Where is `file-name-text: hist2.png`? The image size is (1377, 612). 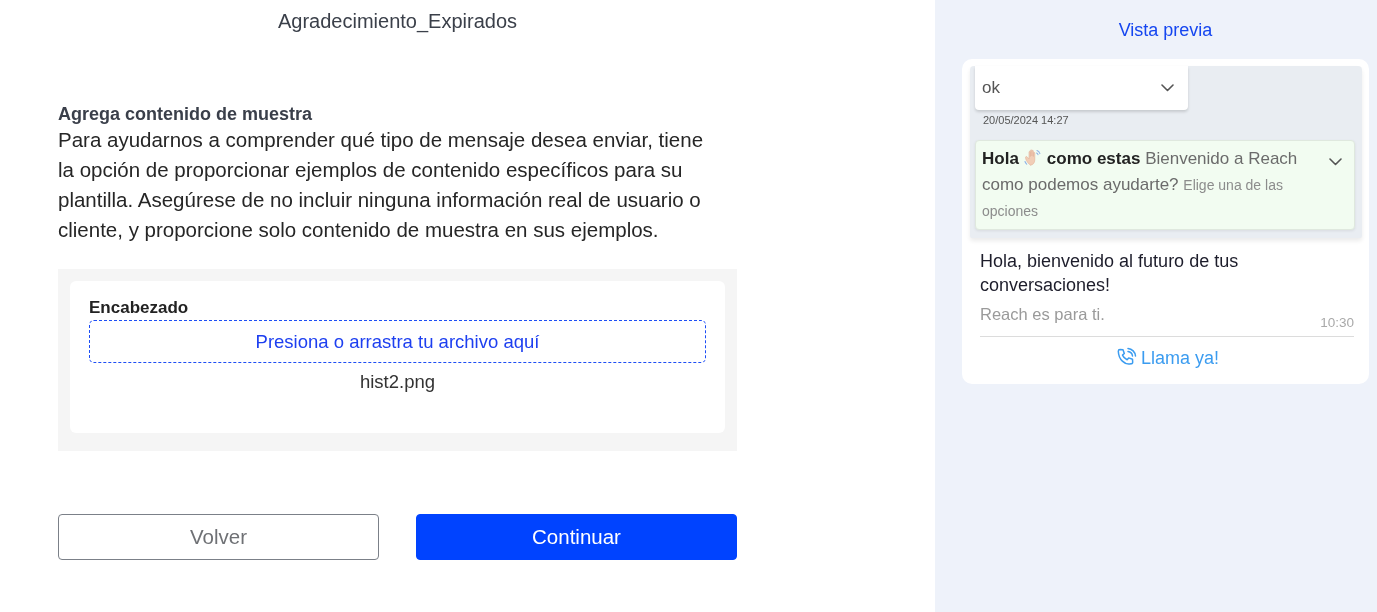 file-name-text: hist2.png is located at coordinates (397, 382).